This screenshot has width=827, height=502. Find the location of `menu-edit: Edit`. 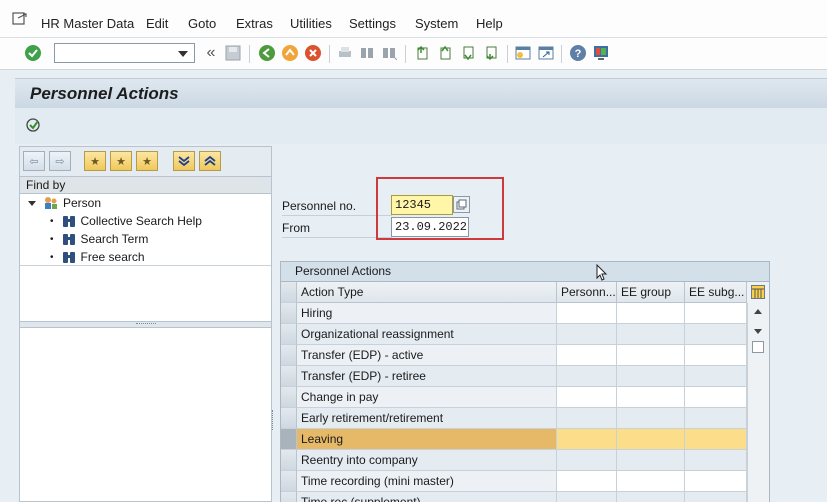

menu-edit: Edit is located at coordinates (157, 23).